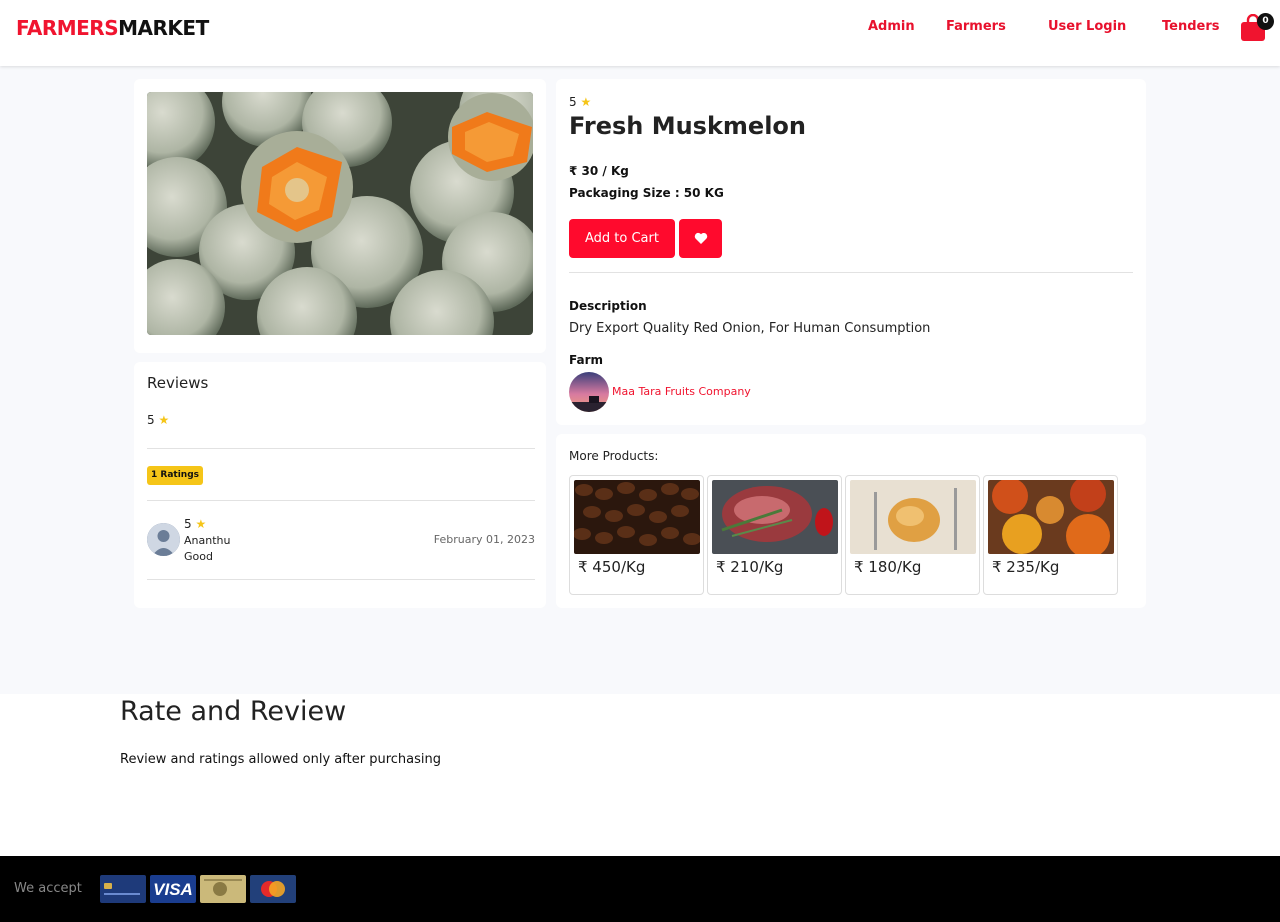 The height and width of the screenshot is (922, 1280). I want to click on svg-text: VISA, so click(173, 889).